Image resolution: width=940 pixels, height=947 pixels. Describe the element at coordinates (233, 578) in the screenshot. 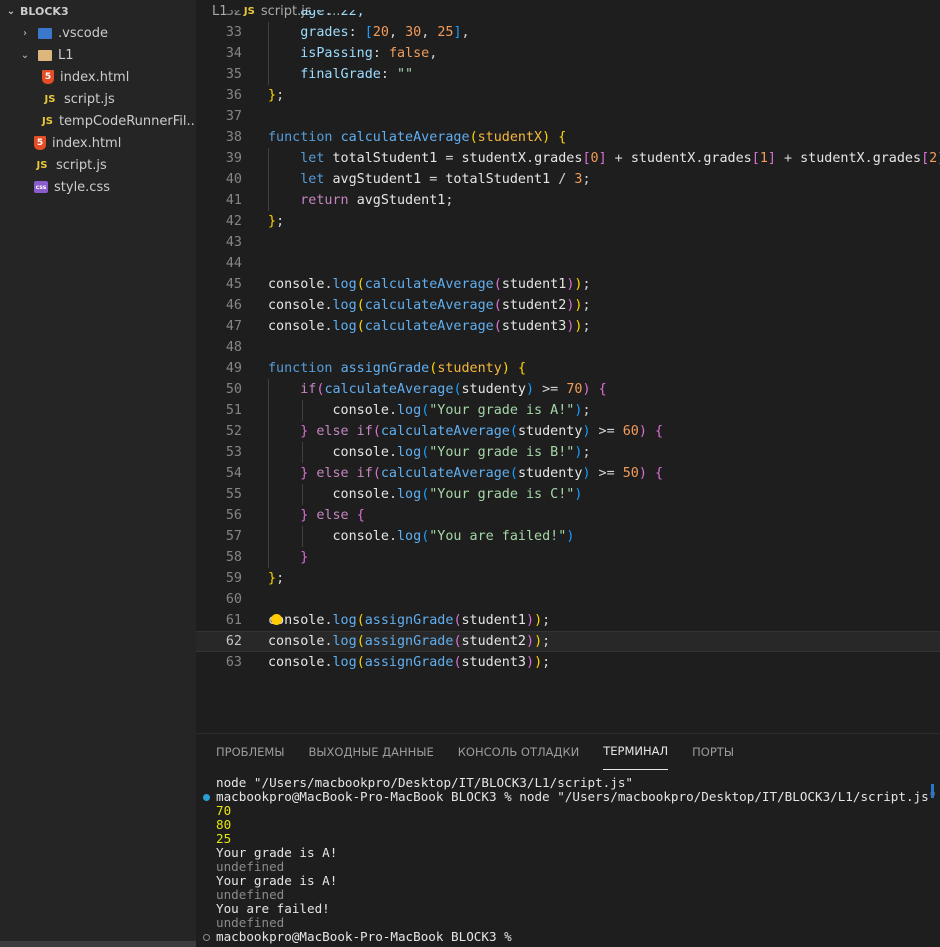

I see `line-number: 59` at that location.